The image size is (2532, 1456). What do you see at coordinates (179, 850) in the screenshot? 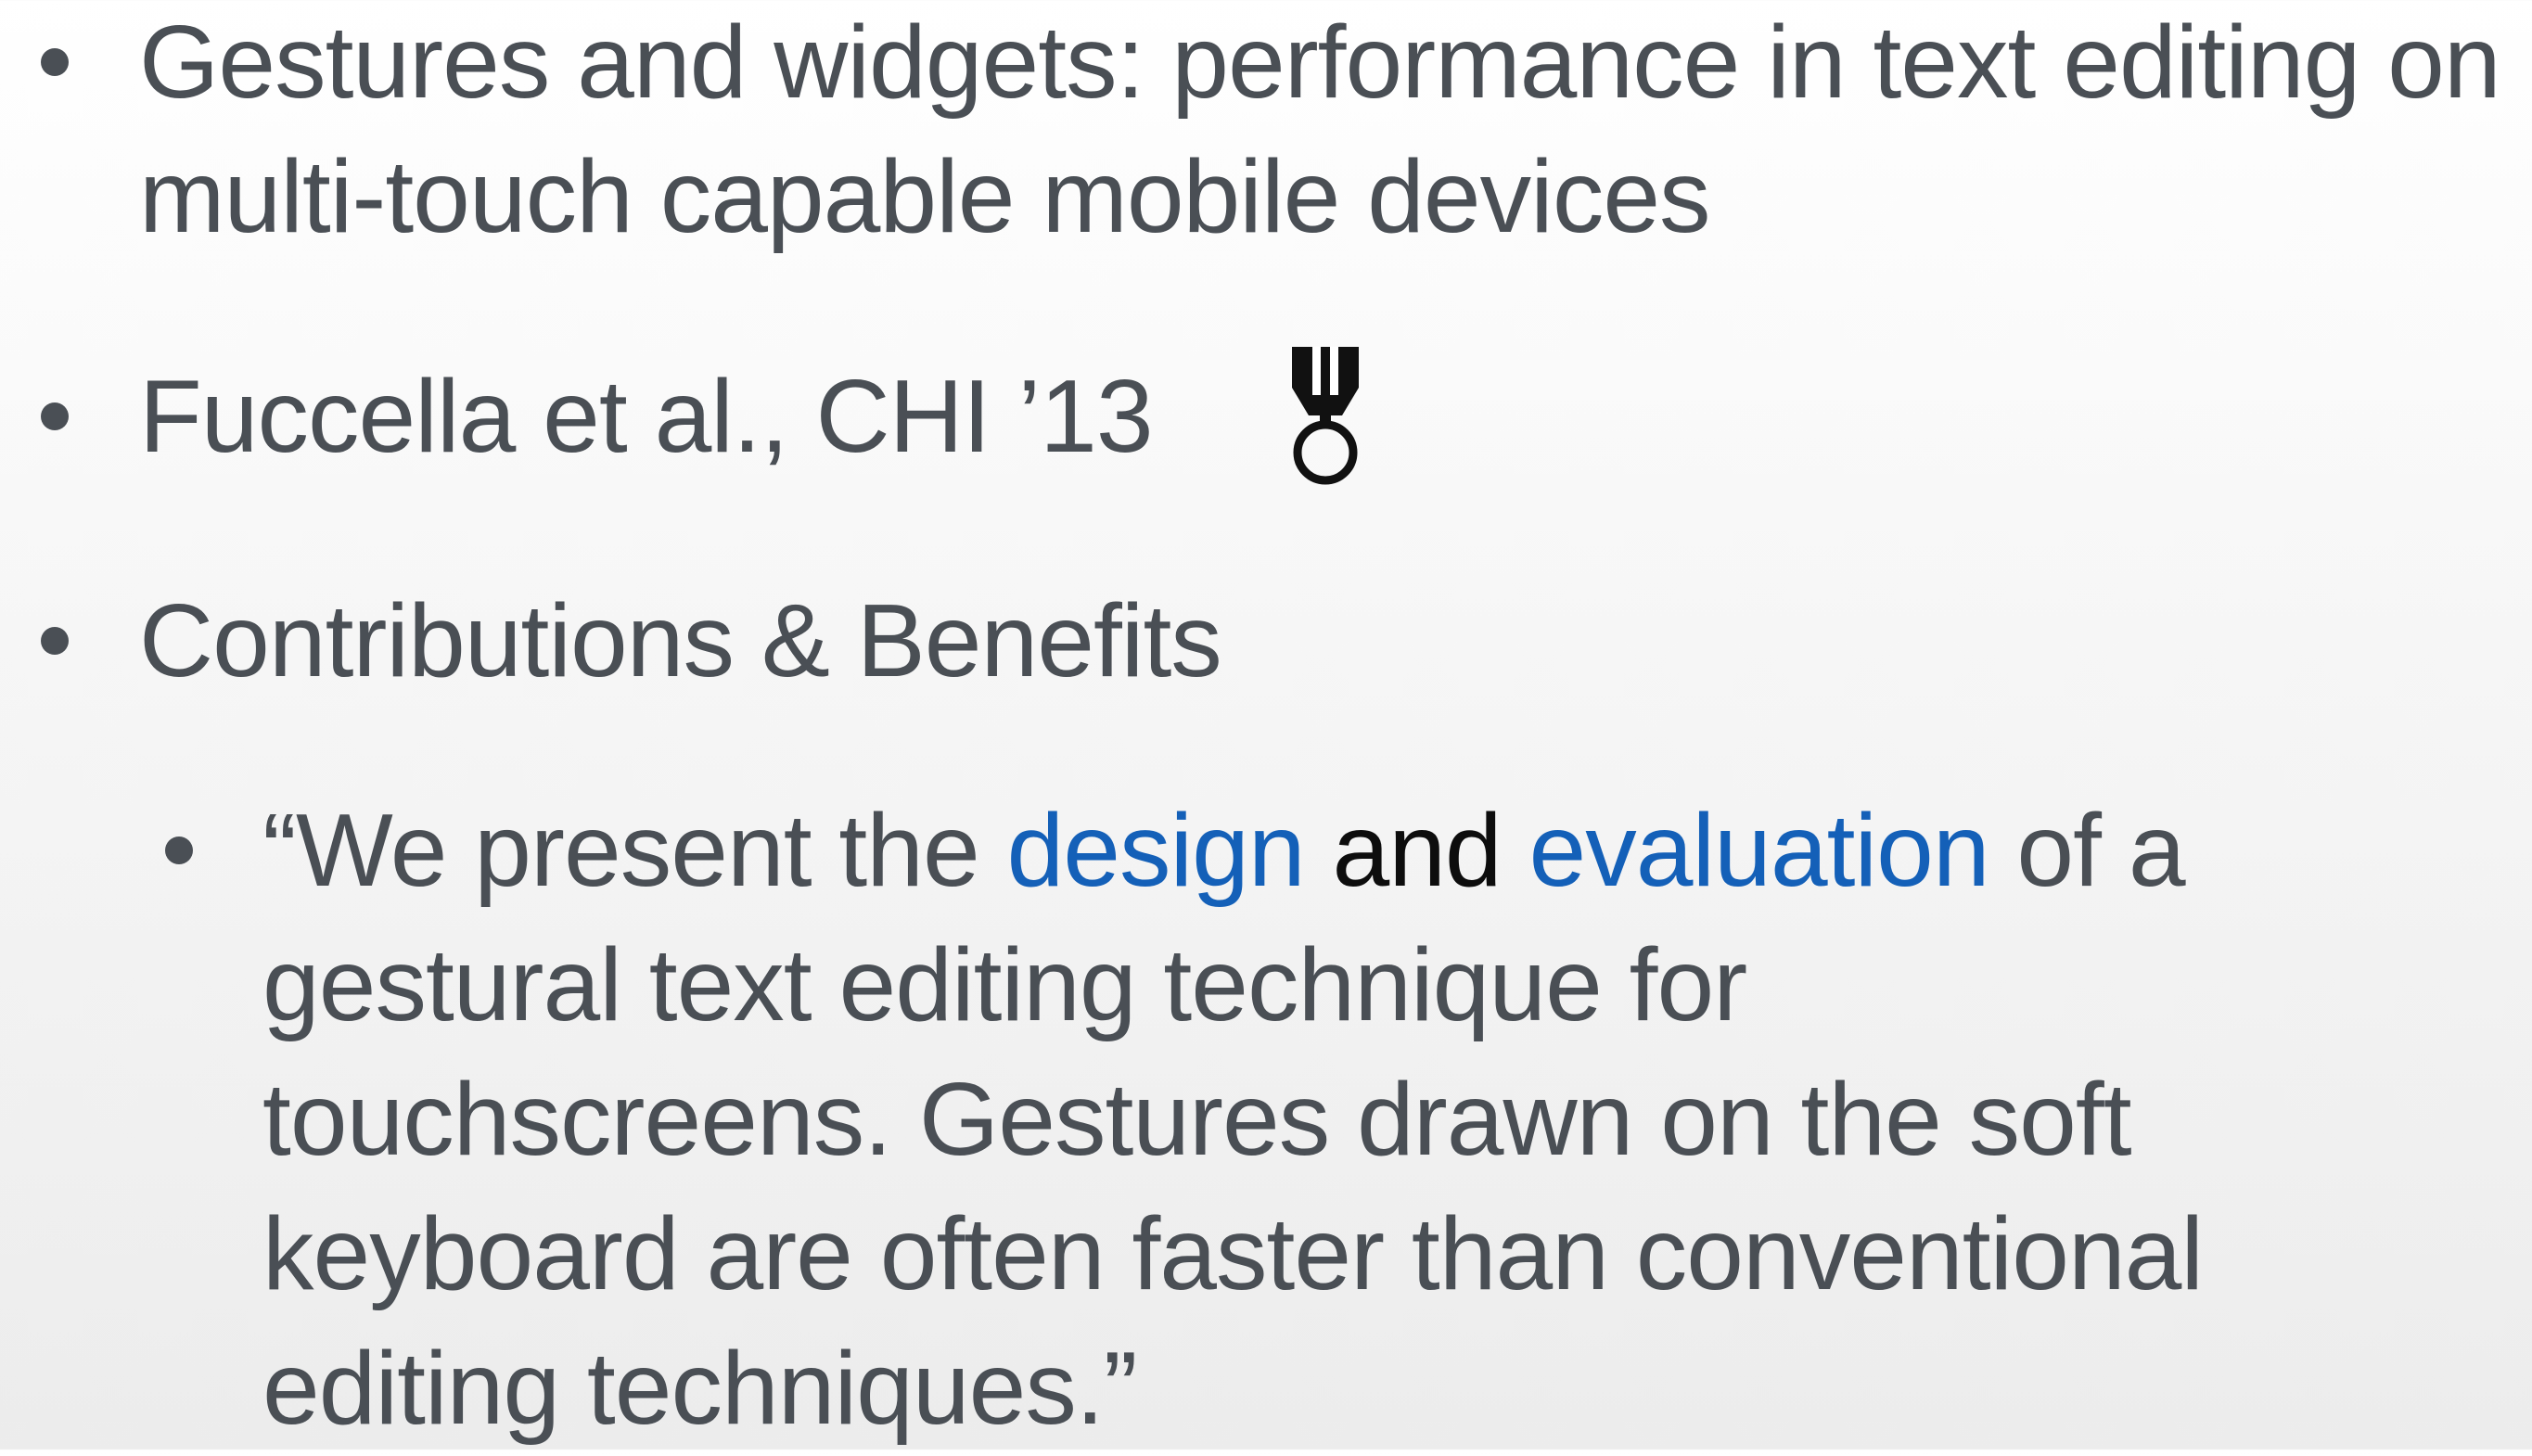
I see `sub-bullet-marker` at bounding box center [179, 850].